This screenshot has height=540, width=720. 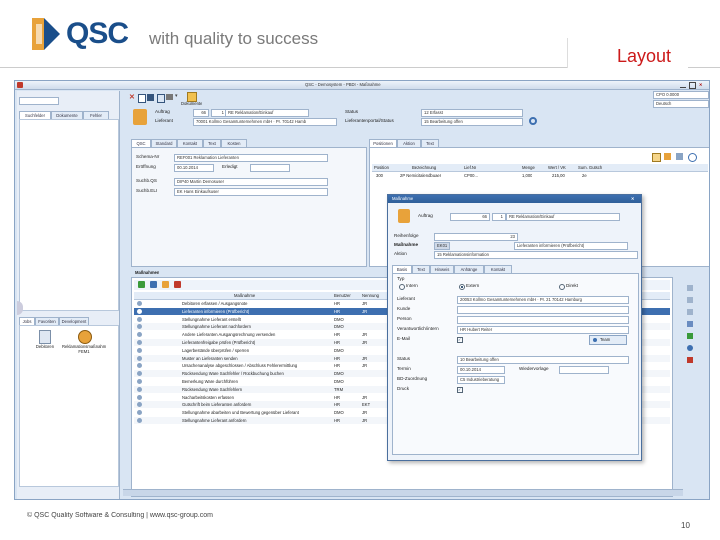 What do you see at coordinates (683, 85) in the screenshot?
I see `minimize-icon` at bounding box center [683, 85].